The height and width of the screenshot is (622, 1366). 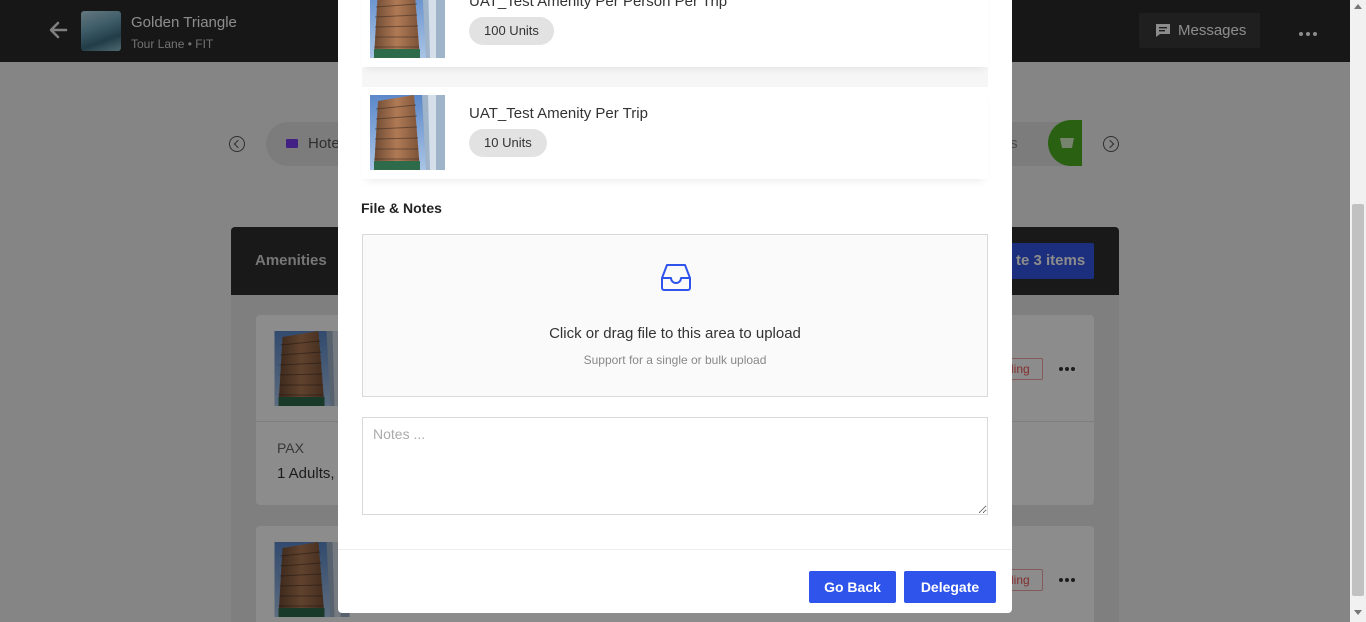 I want to click on amenity-name: UAT_Test Amenity Per Person Per Trip, so click(x=598, y=5).